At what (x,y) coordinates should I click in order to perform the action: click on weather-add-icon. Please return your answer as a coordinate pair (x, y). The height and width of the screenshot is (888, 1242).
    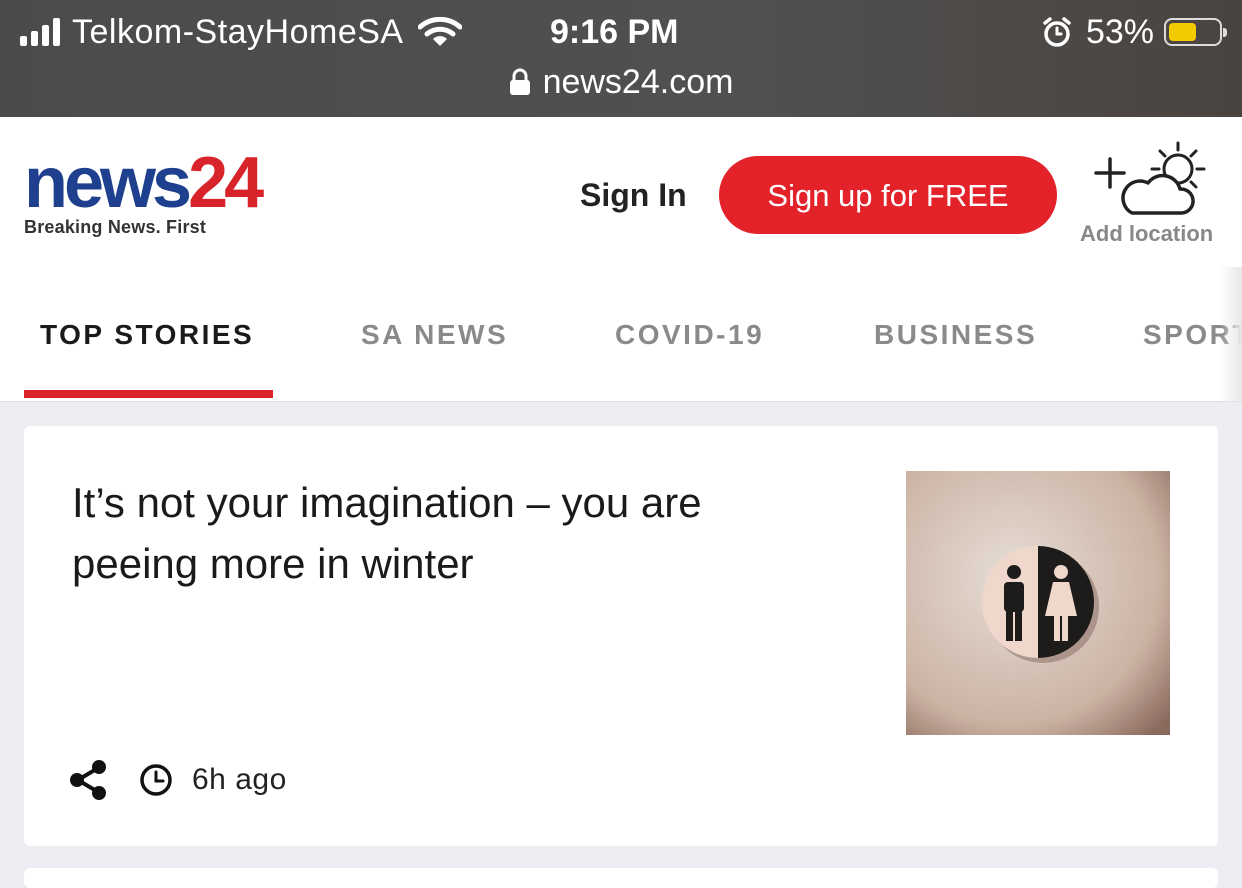
    Looking at the image, I should click on (1150, 178).